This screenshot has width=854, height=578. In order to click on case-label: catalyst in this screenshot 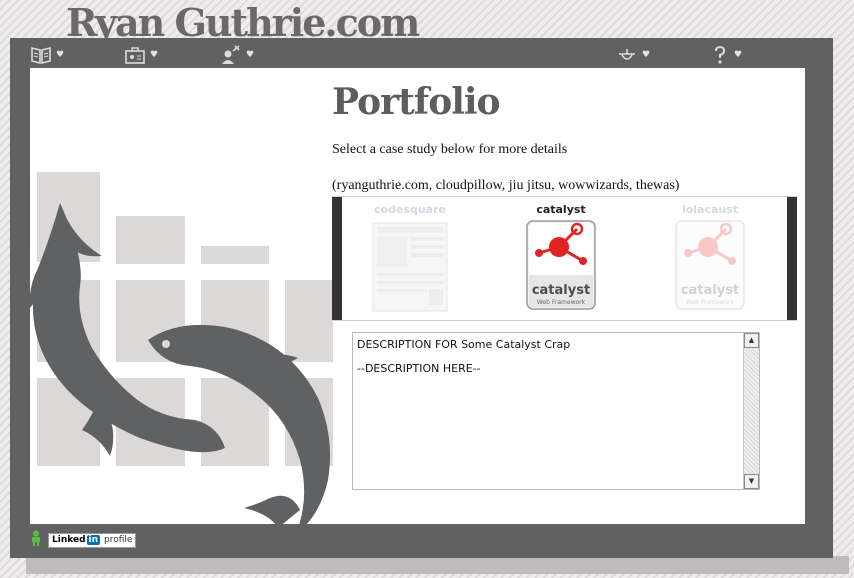, I will do `click(561, 209)`.